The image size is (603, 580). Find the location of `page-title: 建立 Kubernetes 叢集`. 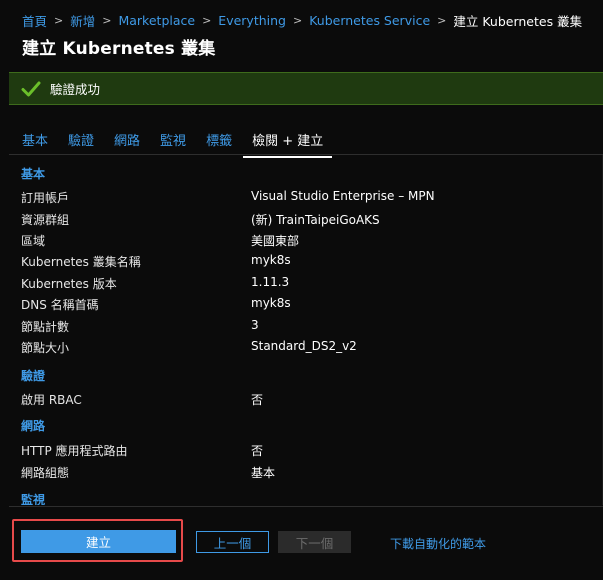

page-title: 建立 Kubernetes 叢集 is located at coordinates (119, 49).